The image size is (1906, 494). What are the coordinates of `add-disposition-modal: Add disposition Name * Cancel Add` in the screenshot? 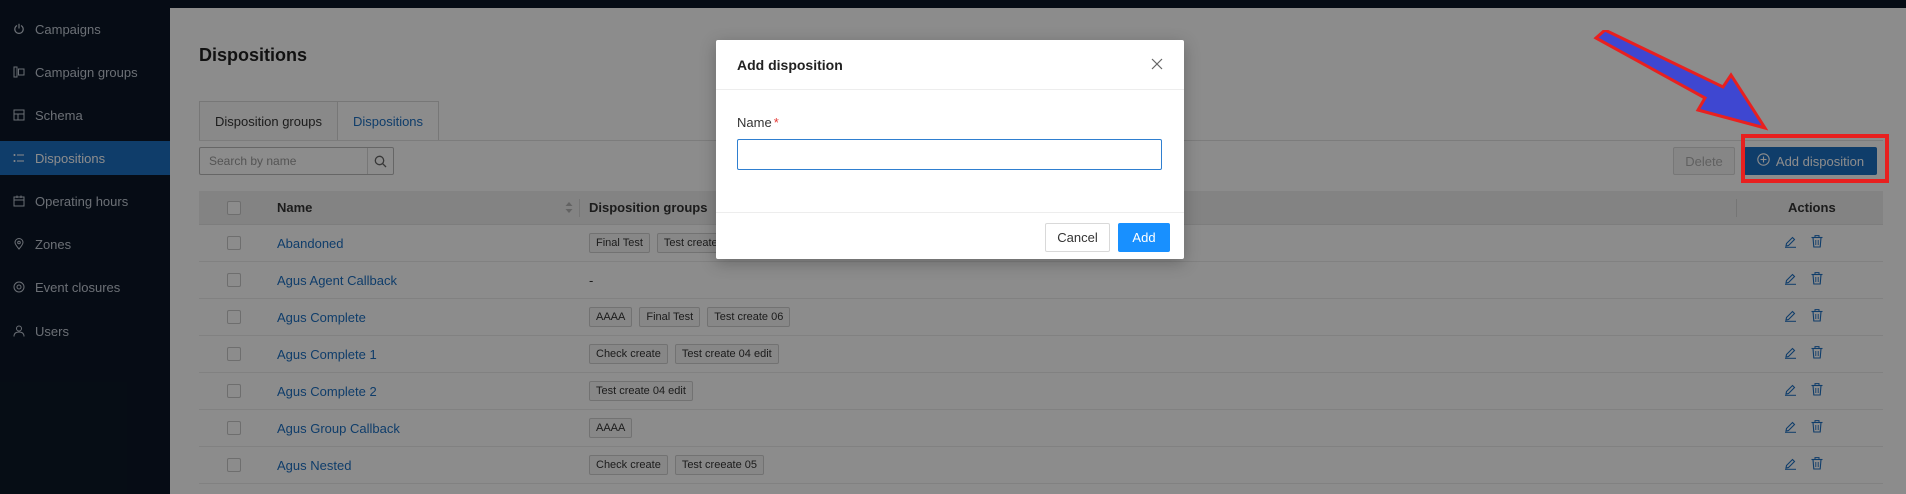 It's located at (950, 149).